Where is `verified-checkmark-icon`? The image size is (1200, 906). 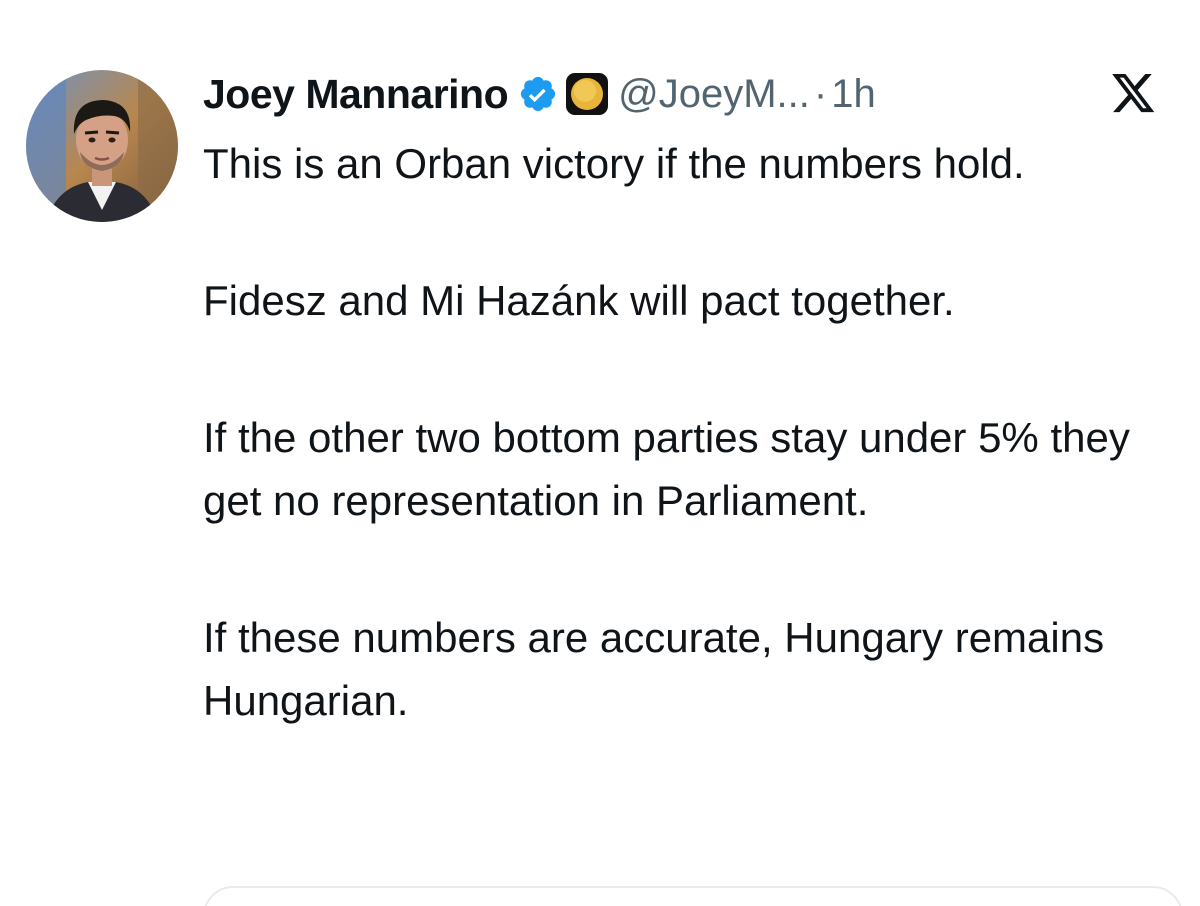
verified-checkmark-icon is located at coordinates (538, 94).